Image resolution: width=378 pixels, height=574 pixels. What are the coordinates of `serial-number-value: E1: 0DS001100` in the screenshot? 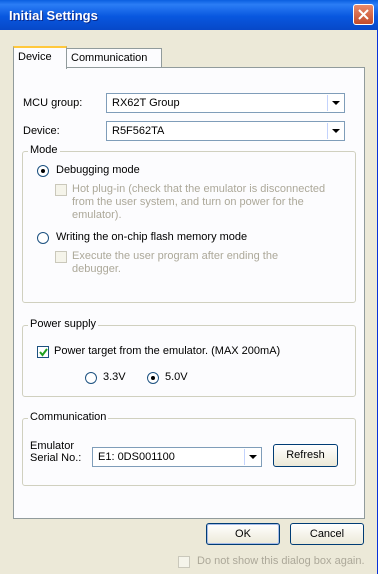 It's located at (136, 457).